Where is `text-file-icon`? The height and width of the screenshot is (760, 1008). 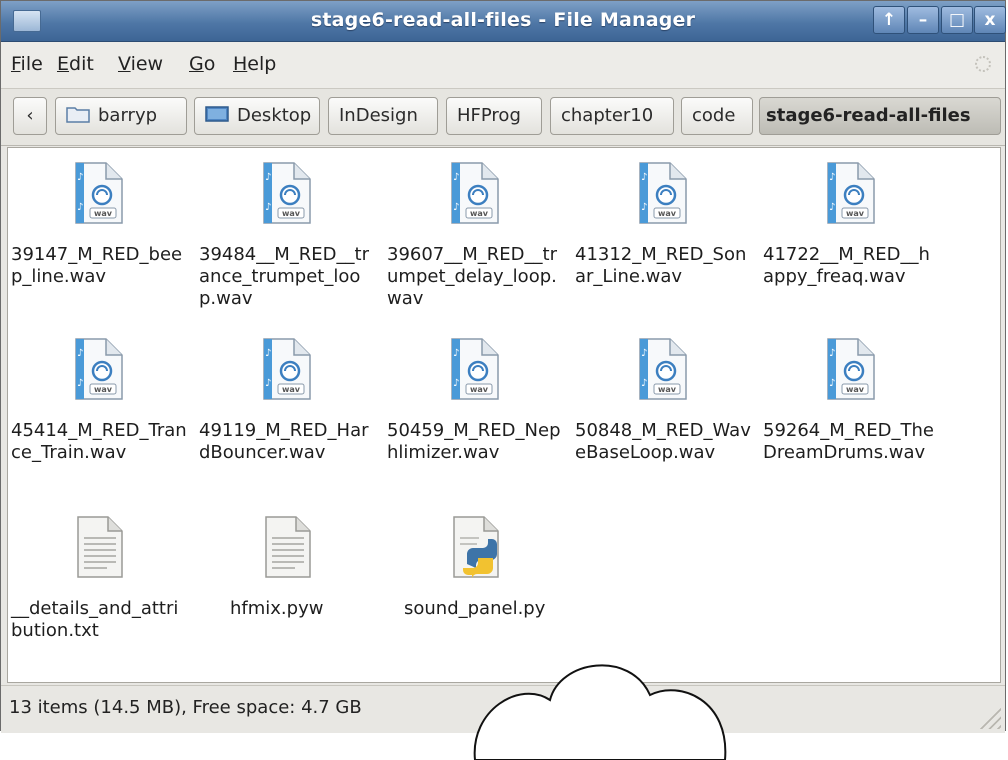 text-file-icon is located at coordinates (99, 547).